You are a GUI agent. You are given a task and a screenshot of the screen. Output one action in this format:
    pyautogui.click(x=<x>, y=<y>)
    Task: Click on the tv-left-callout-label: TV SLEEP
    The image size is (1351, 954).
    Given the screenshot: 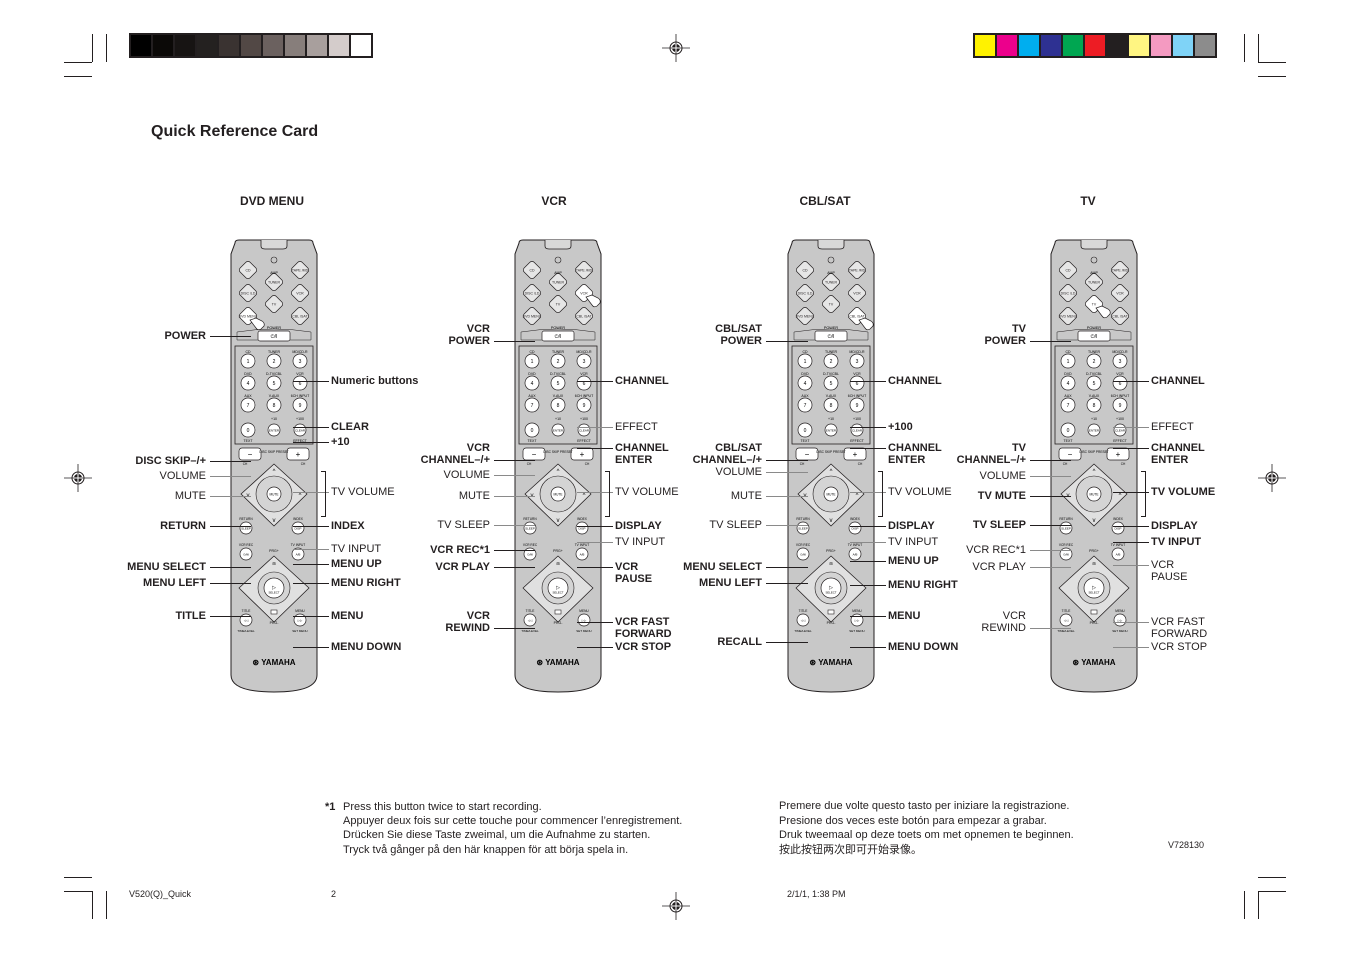 What is the action you would take?
    pyautogui.click(x=999, y=525)
    